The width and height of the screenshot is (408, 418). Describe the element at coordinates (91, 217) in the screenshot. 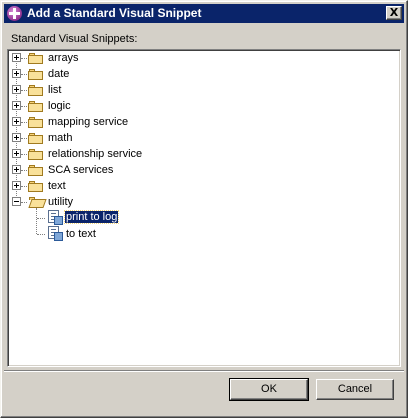

I see `tree-item-label: print to log` at that location.